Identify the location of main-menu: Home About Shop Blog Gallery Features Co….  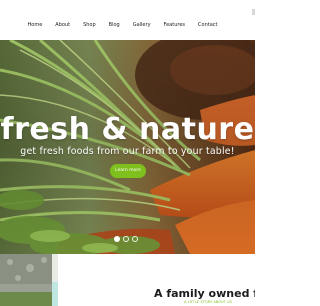
(122, 25).